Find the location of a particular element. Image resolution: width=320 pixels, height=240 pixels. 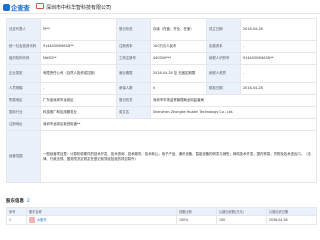

address-value: 深圳市龙岗区坂田街道** is located at coordinates (178, 124).